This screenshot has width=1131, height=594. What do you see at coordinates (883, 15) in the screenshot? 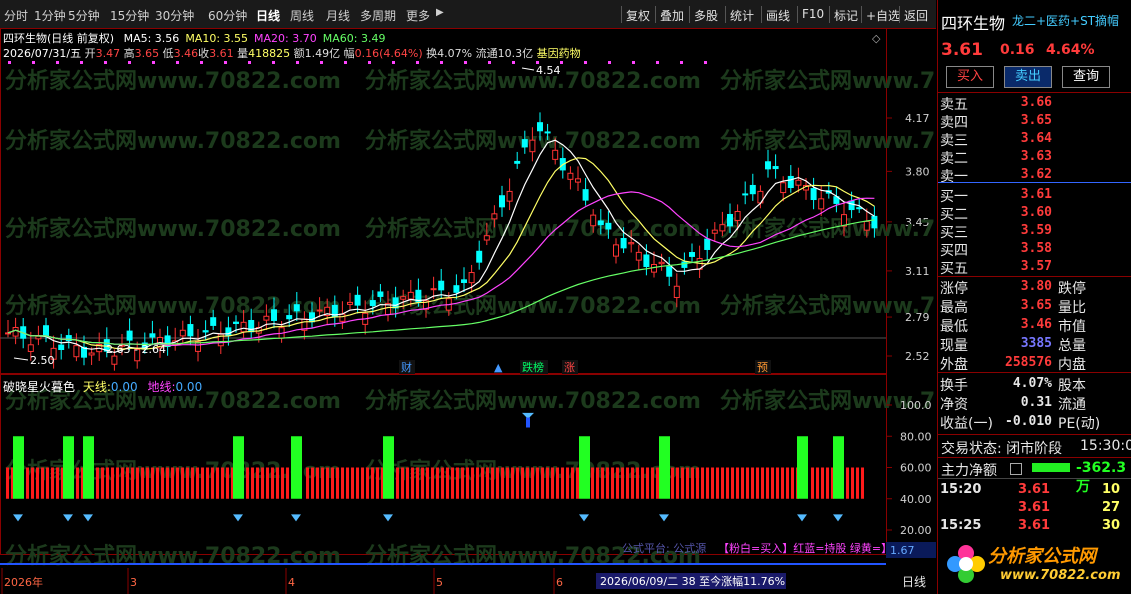
I see `toolbar-btn-7: +自选` at bounding box center [883, 15].